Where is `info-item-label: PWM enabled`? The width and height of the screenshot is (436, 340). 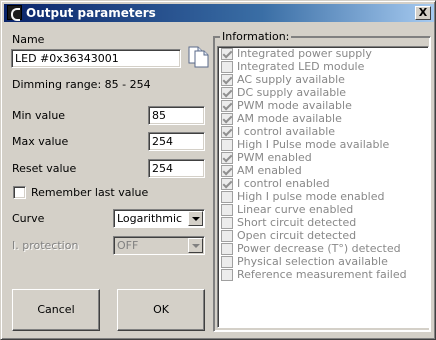
info-item-label: PWM enabled is located at coordinates (274, 157).